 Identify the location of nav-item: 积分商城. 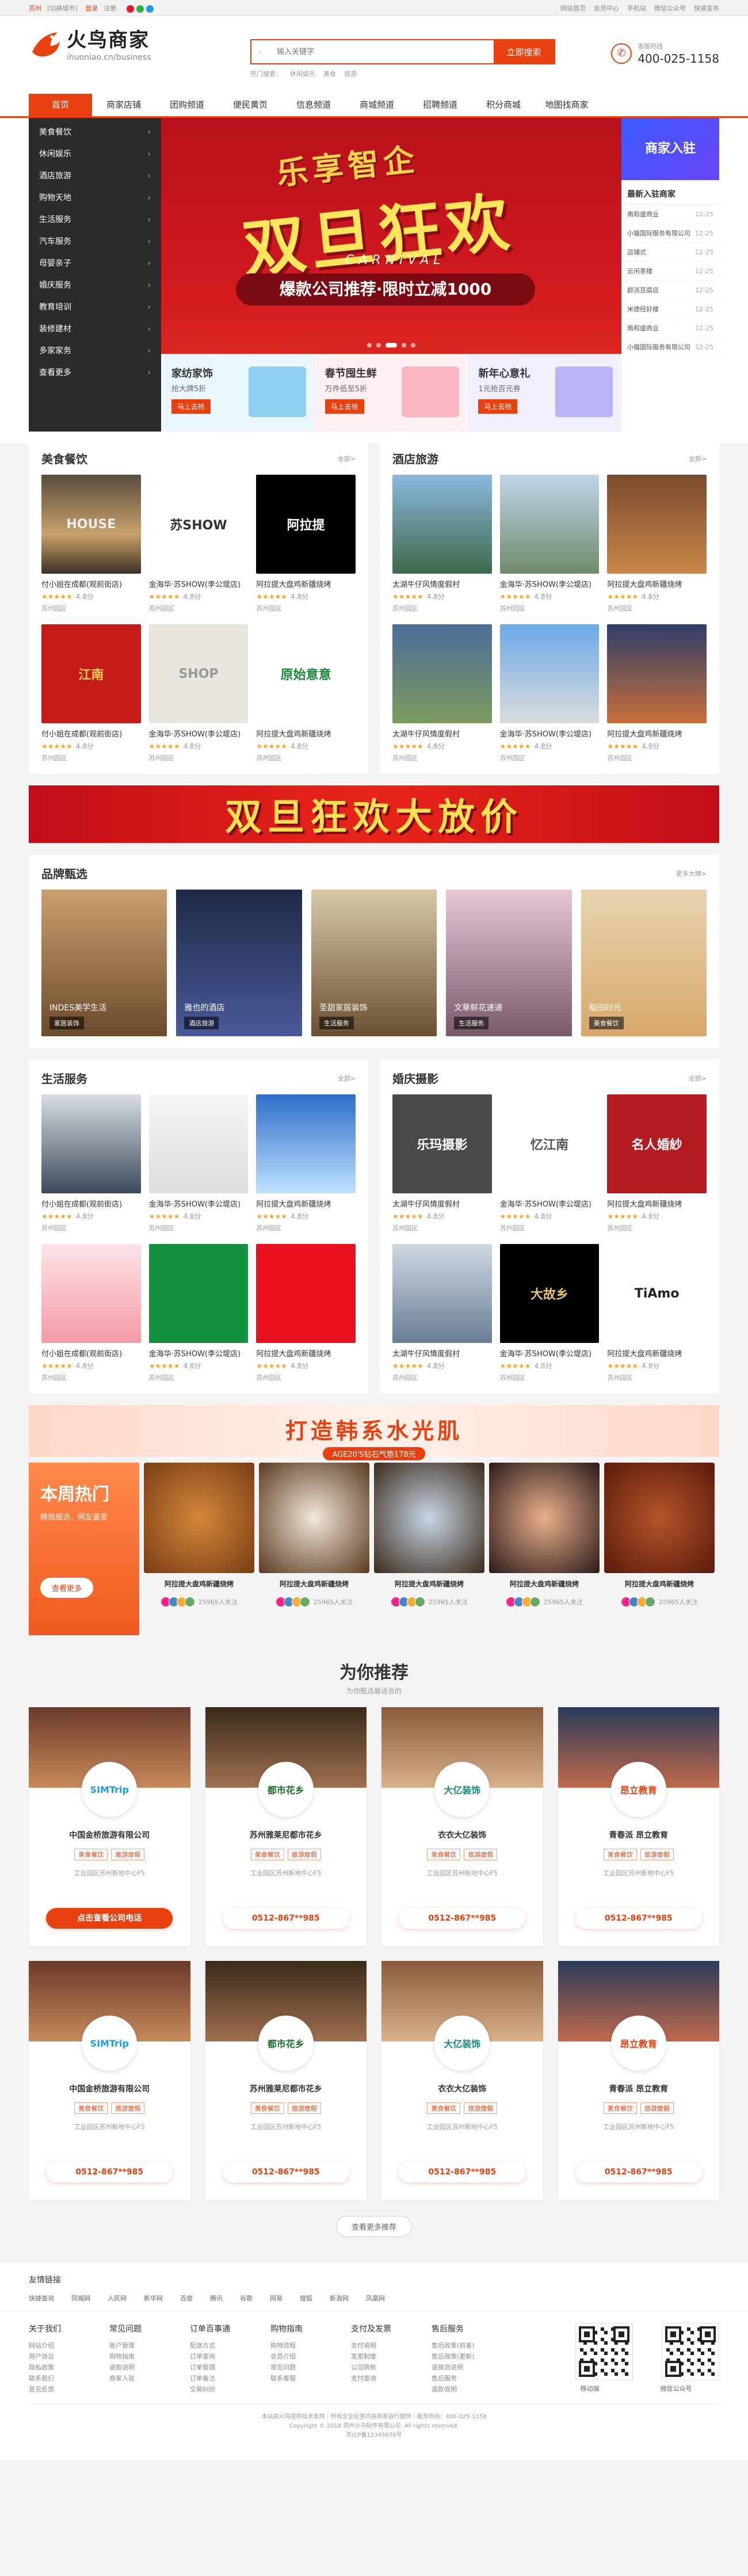
(504, 105).